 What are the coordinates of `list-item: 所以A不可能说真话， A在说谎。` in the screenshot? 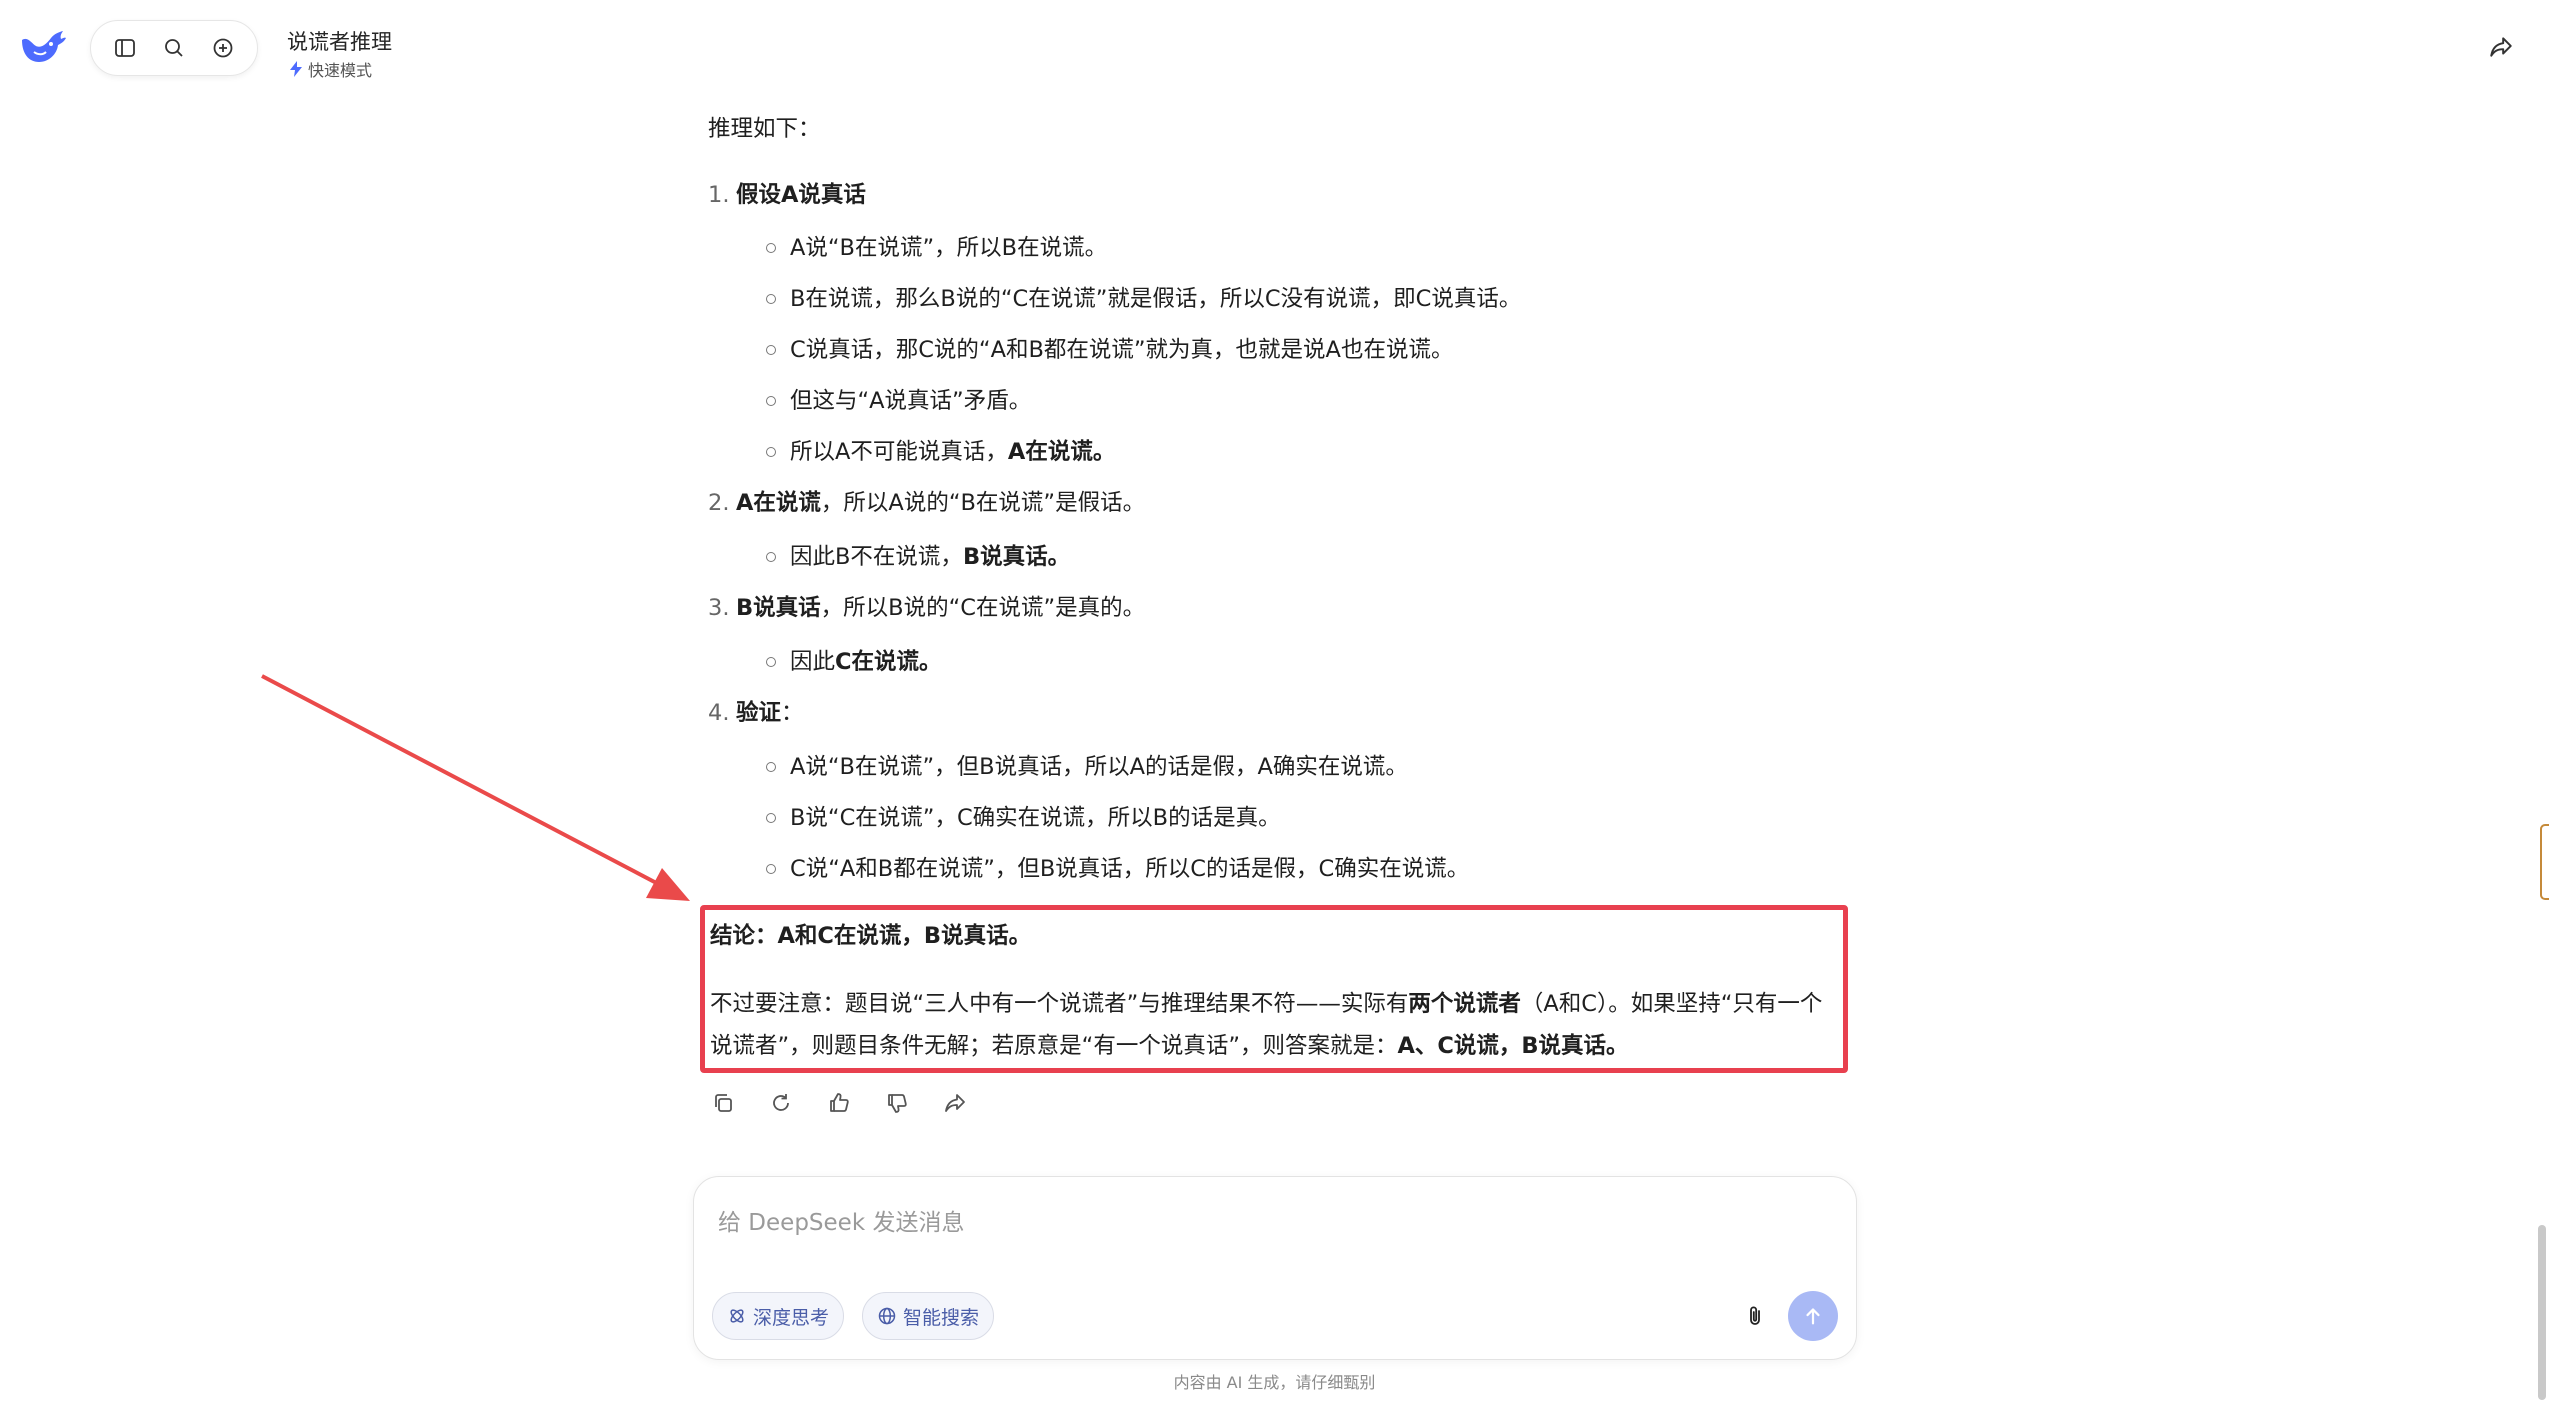 It's located at (940, 452).